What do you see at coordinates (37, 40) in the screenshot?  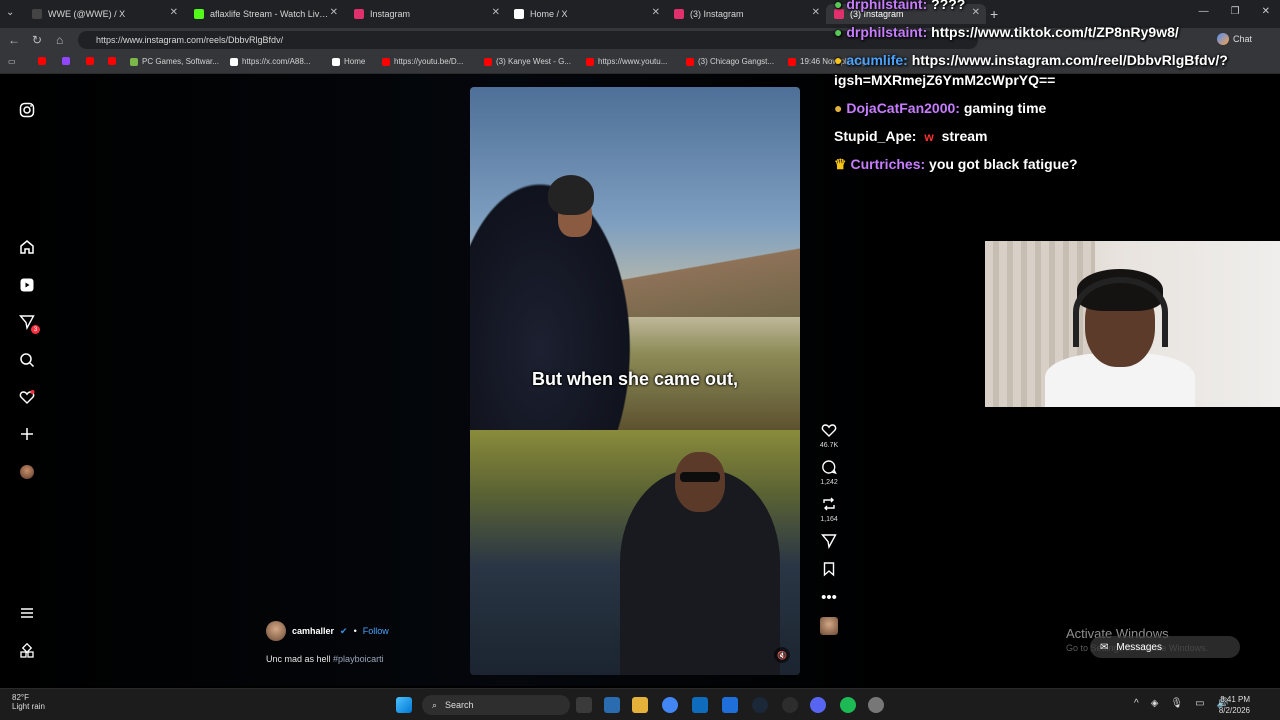 I see `reload-icon: ↻` at bounding box center [37, 40].